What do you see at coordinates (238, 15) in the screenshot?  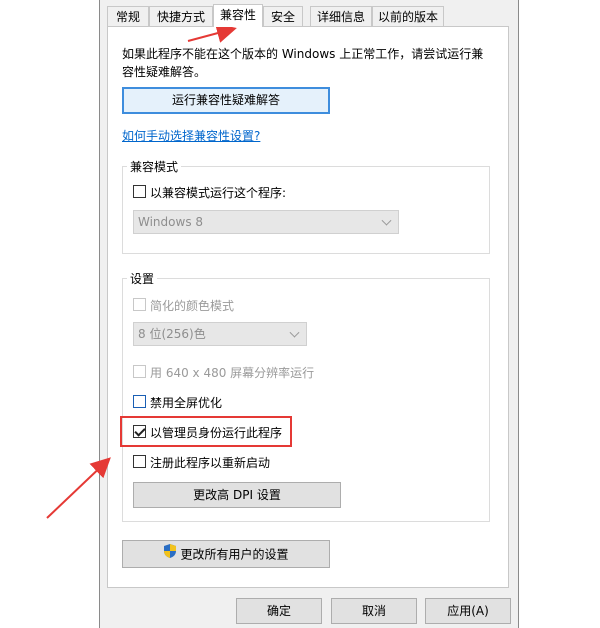 I see `tab-compatibility: 兼容性` at bounding box center [238, 15].